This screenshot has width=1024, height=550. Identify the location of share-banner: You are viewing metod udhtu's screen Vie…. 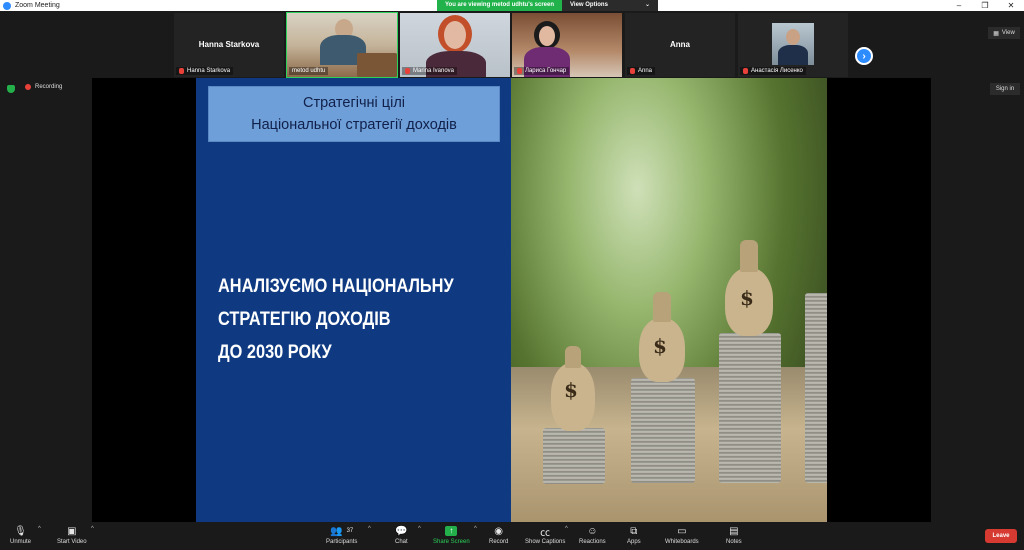
(548, 5).